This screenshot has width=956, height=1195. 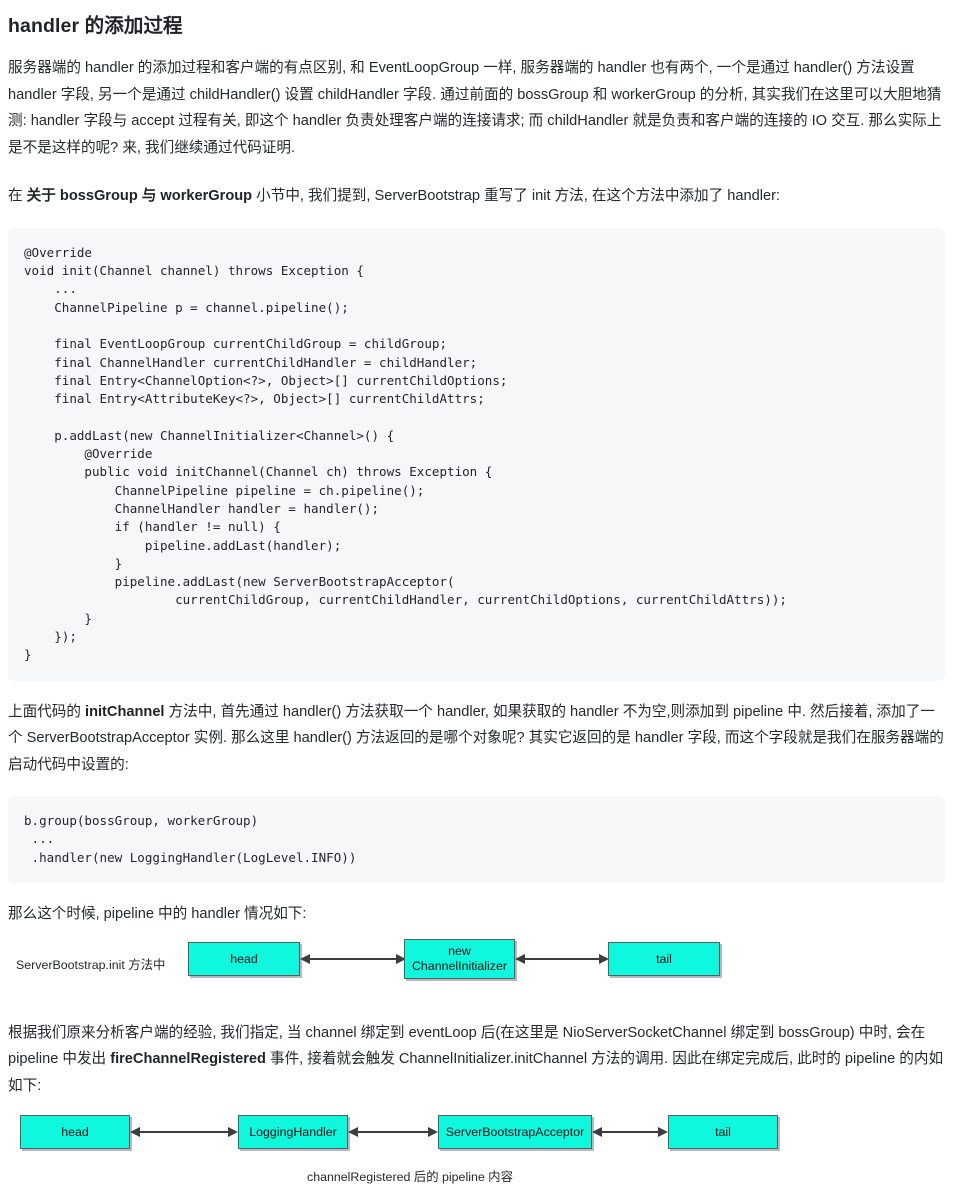 I want to click on section-ref-bold: 关于 bossGroup 与 workerGroup, so click(x=139, y=196).